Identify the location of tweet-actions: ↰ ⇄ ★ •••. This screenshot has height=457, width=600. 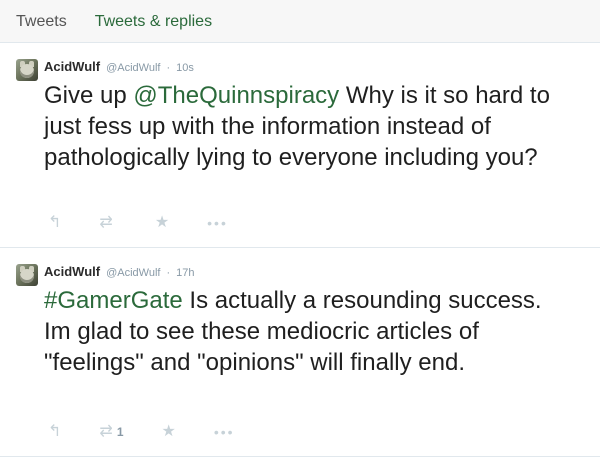
(138, 223).